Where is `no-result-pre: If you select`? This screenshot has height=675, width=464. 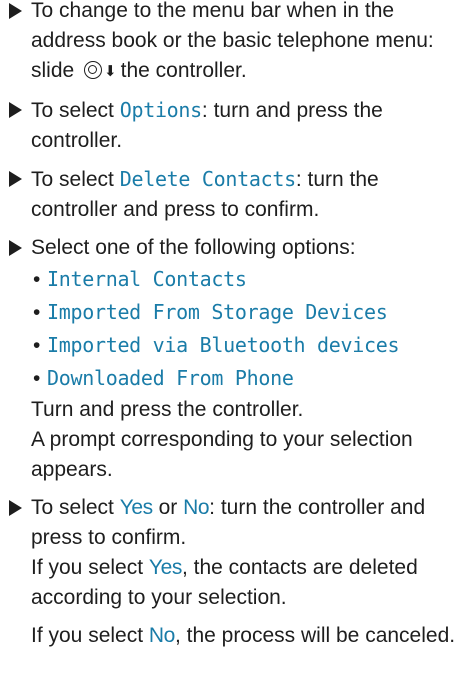 no-result-pre: If you select is located at coordinates (90, 635).